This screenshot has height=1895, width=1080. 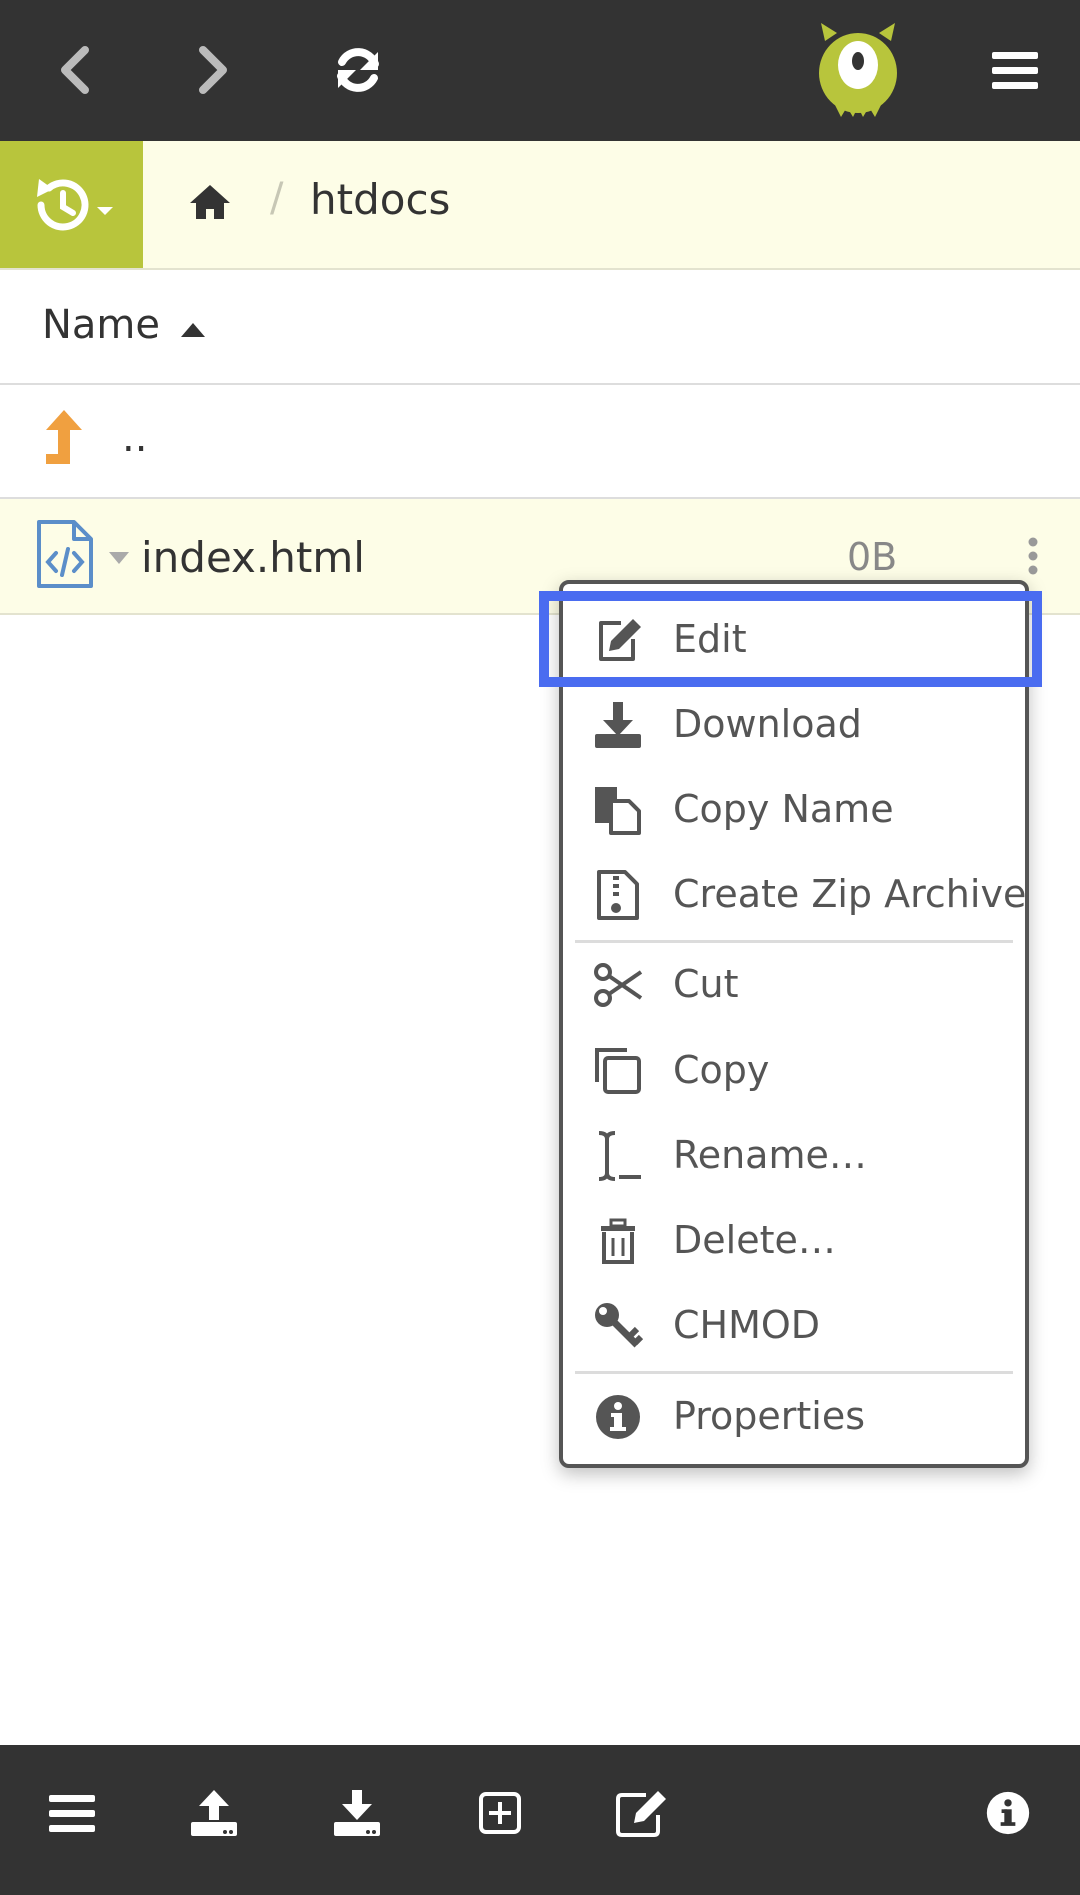 I want to click on bottom-toolbar, so click(x=540, y=1820).